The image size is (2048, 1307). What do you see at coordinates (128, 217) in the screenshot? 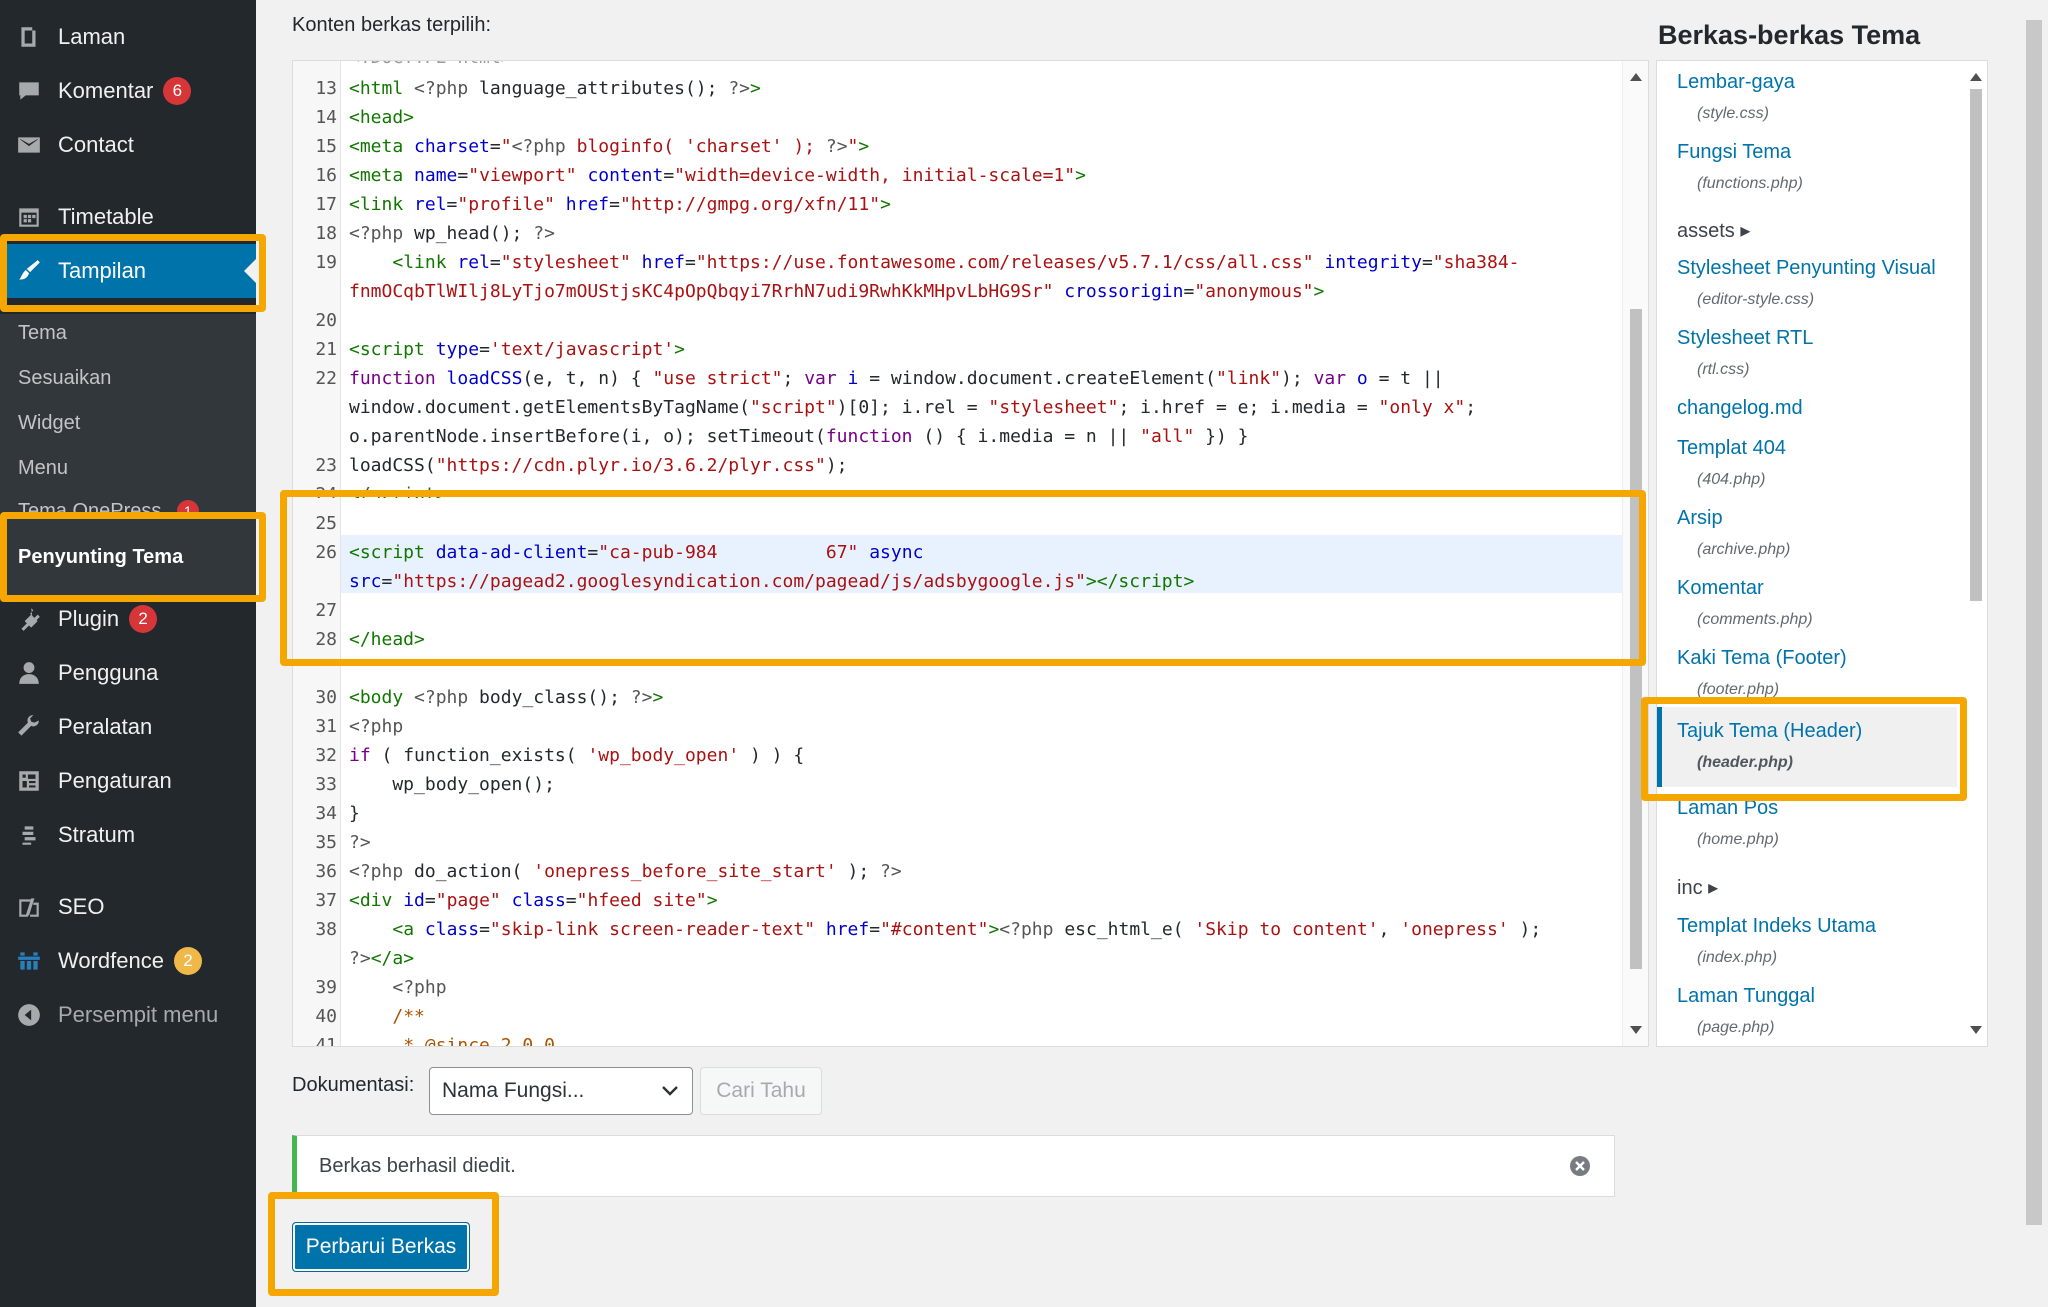
I see `menu-item-timetable: Timetable` at bounding box center [128, 217].